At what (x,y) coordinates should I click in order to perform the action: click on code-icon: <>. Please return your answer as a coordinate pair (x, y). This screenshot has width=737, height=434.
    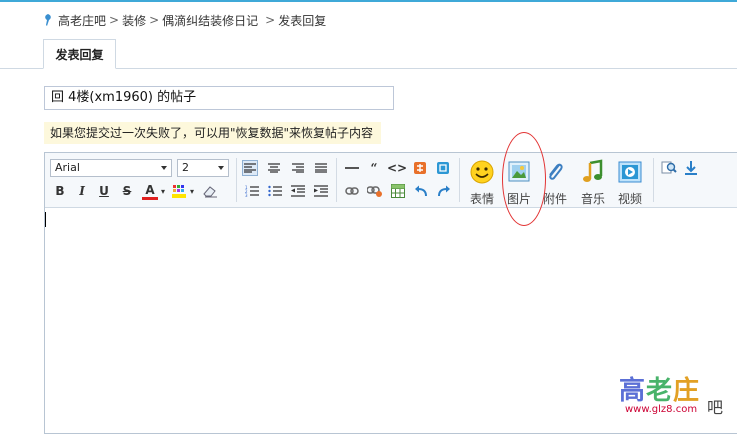
    Looking at the image, I should click on (397, 168).